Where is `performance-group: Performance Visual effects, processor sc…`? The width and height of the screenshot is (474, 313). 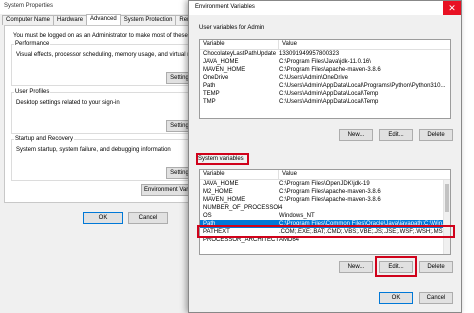 performance-group: Performance Visual effects, processor sc… is located at coordinates (110, 63).